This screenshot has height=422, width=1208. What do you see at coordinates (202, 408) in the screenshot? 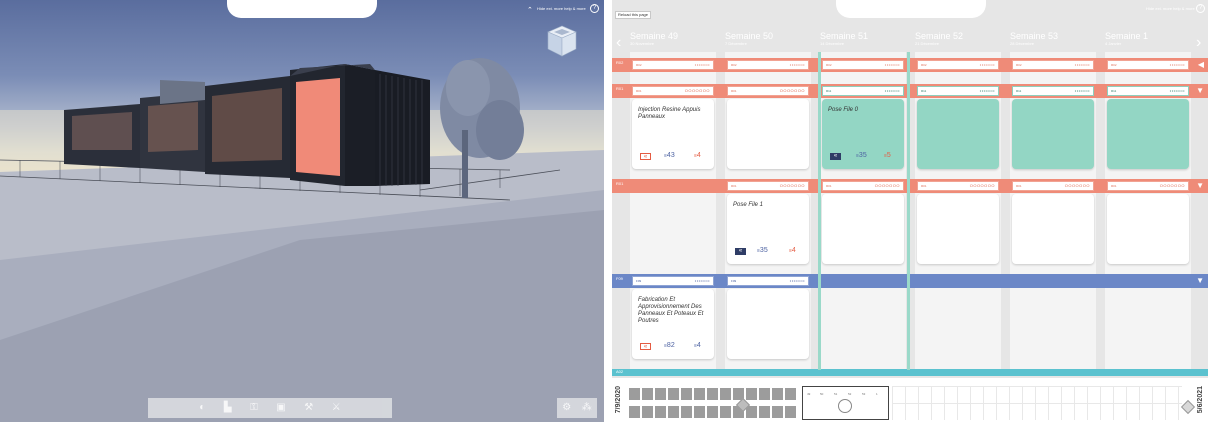
I see `model-icon: ◐` at bounding box center [202, 408].